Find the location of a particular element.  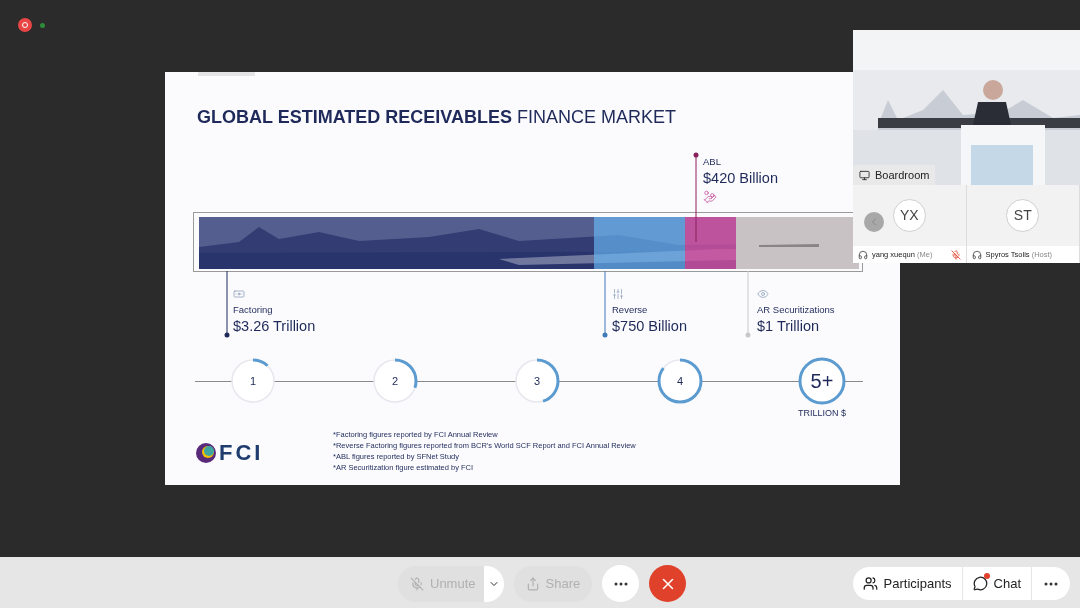

logo-icon is located at coordinates (206, 453).